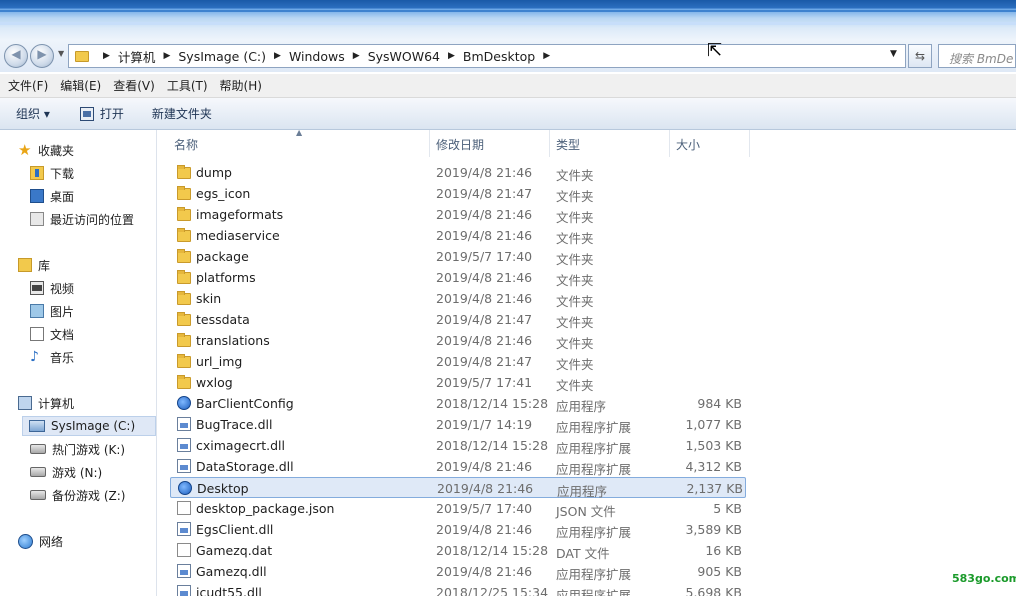 The width and height of the screenshot is (1016, 596). Describe the element at coordinates (613, 143) in the screenshot. I see `column-header-type: 类型` at that location.